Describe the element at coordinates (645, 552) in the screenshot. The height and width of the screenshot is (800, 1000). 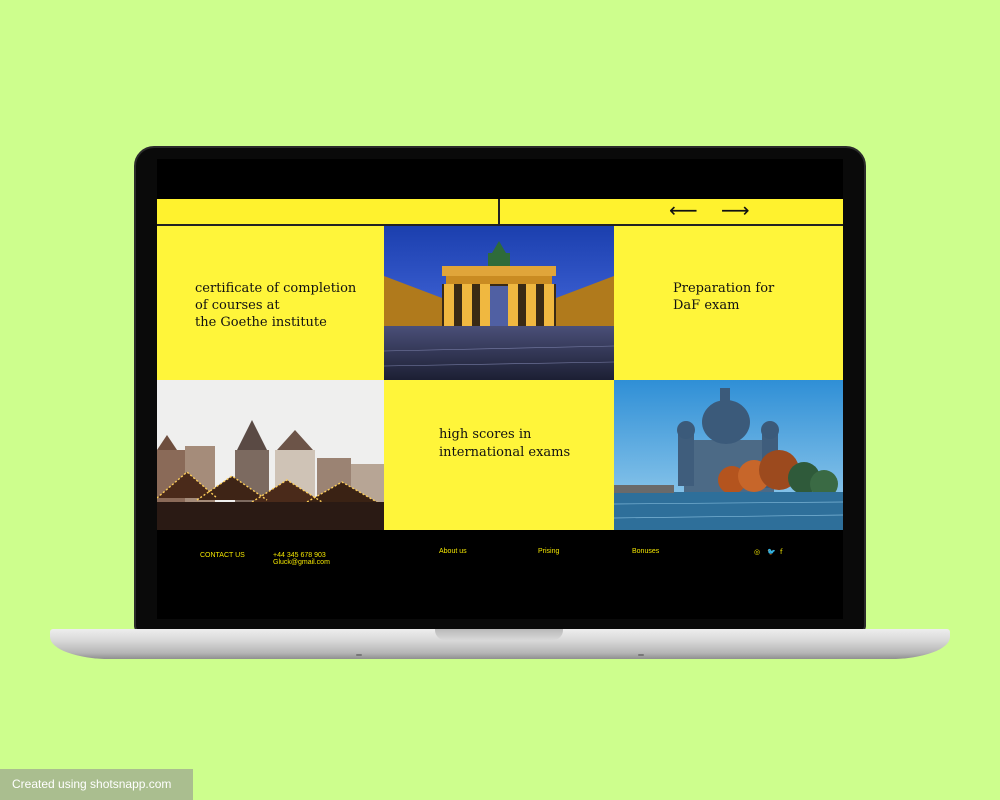
I see `footer-link-bonuses: Bonuses` at that location.